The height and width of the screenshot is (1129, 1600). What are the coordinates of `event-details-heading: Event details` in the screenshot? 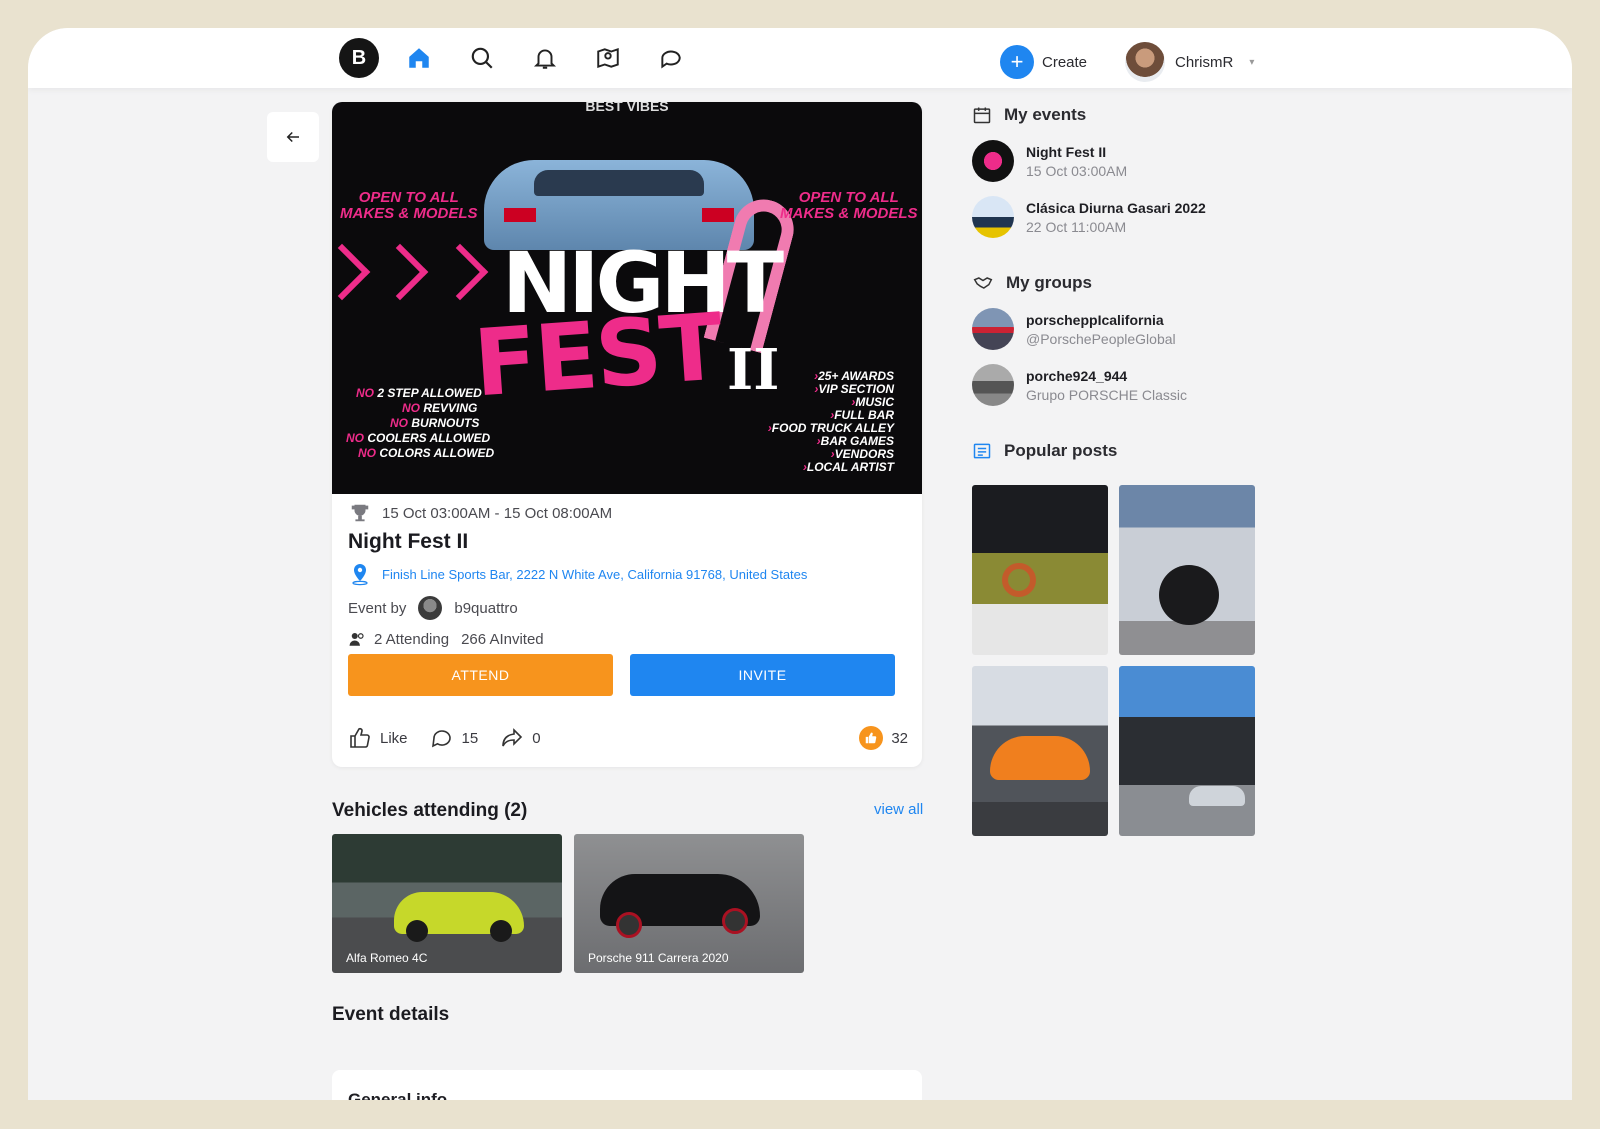 It's located at (391, 1014).